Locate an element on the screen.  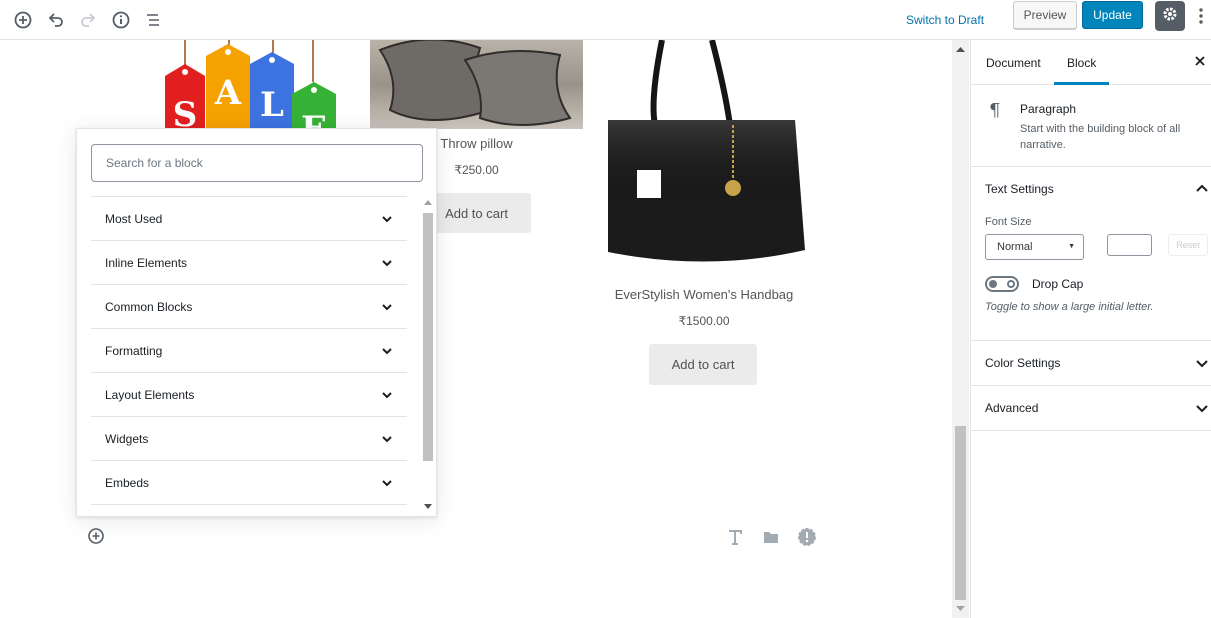
toggle-knob is located at coordinates (993, 284).